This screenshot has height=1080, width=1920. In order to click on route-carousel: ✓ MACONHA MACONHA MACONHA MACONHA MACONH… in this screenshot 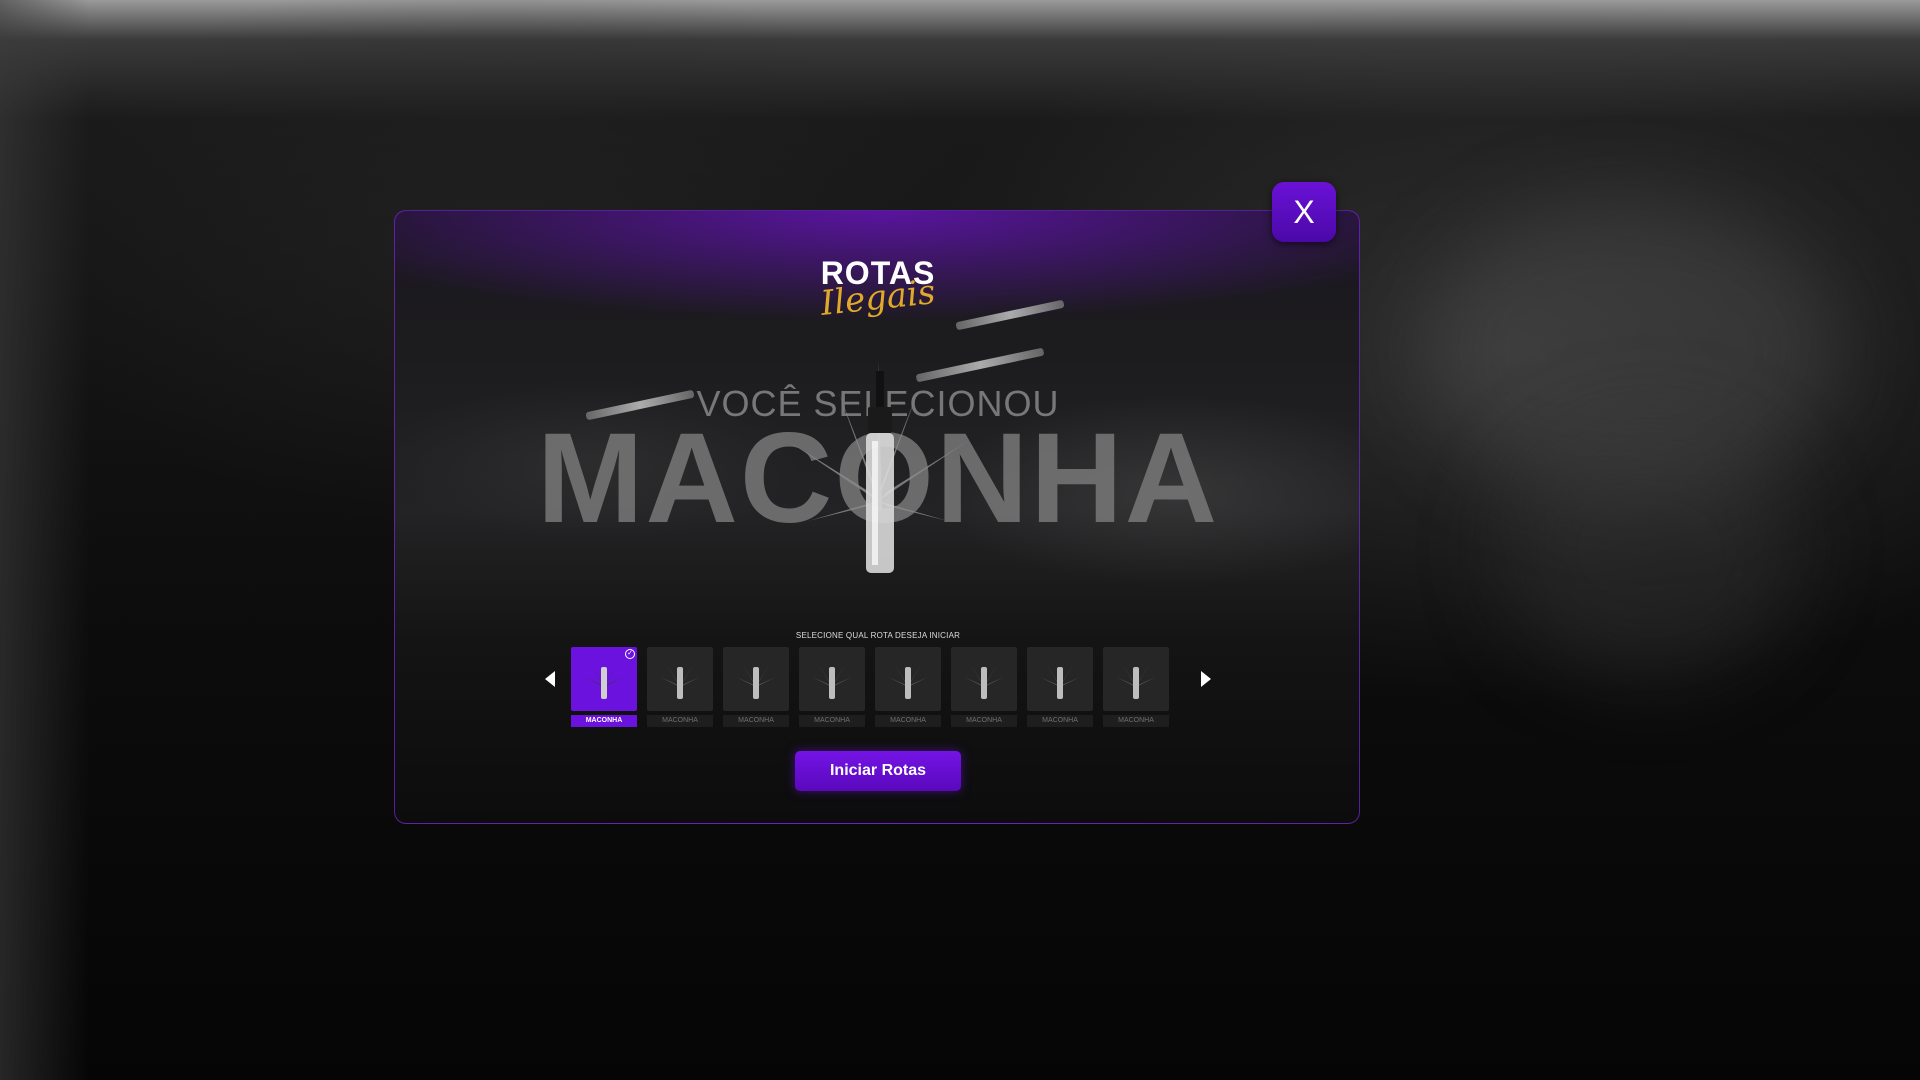, I will do `click(878, 687)`.